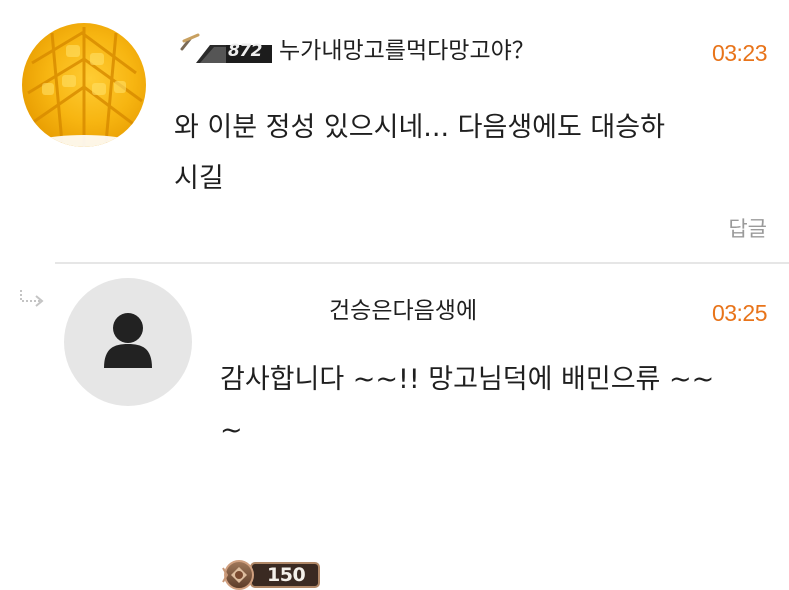 The height and width of the screenshot is (590, 789). I want to click on level-badge: 150, so click(271, 574).